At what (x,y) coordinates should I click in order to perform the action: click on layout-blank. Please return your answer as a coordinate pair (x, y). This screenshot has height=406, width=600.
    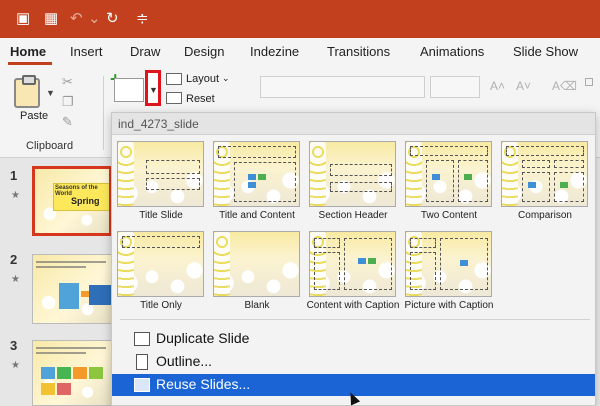
    Looking at the image, I should click on (256, 264).